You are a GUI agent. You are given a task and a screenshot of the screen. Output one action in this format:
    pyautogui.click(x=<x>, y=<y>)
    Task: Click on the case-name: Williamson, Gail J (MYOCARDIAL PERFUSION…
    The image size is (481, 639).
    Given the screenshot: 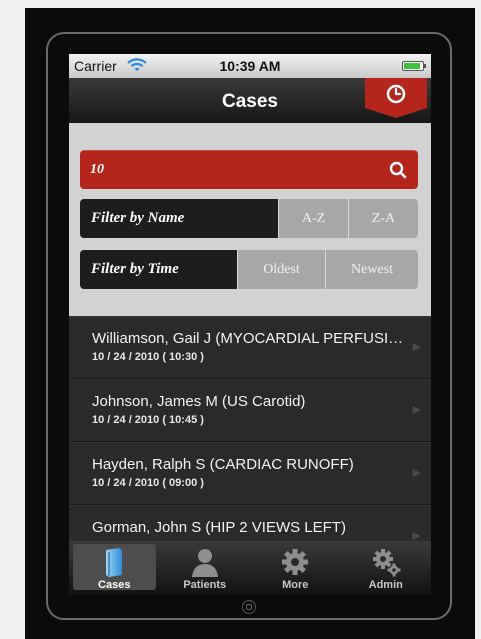 What is the action you would take?
    pyautogui.click(x=249, y=338)
    